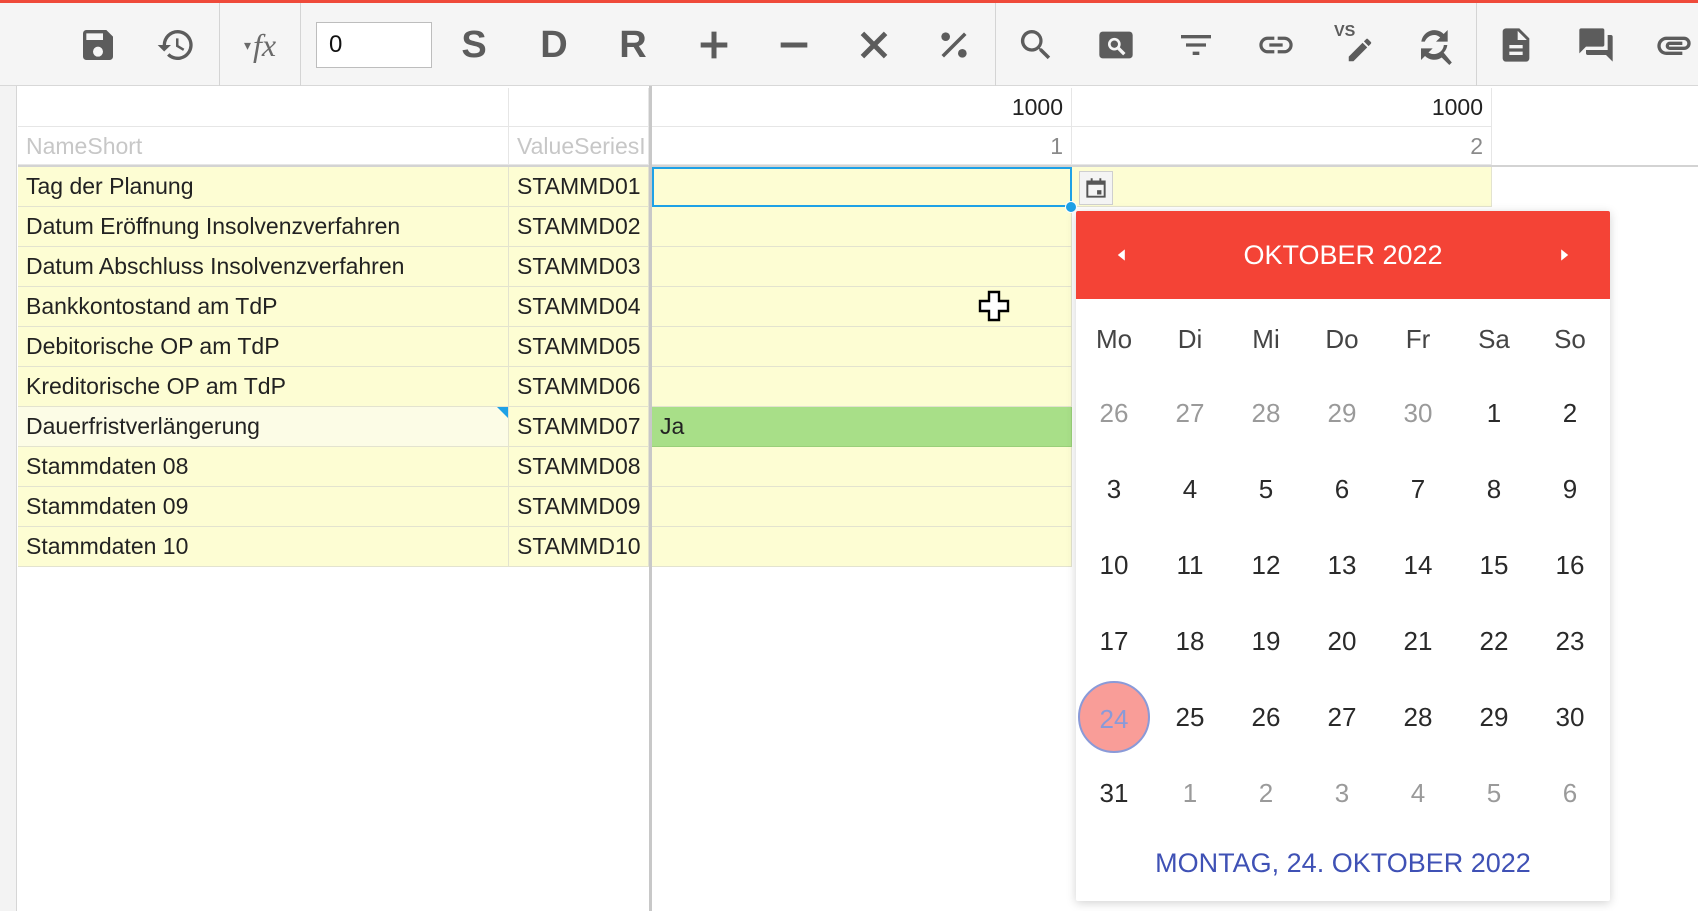 Image resolution: width=1698 pixels, height=911 pixels. Describe the element at coordinates (1276, 45) in the screenshot. I see `link-icon` at that location.